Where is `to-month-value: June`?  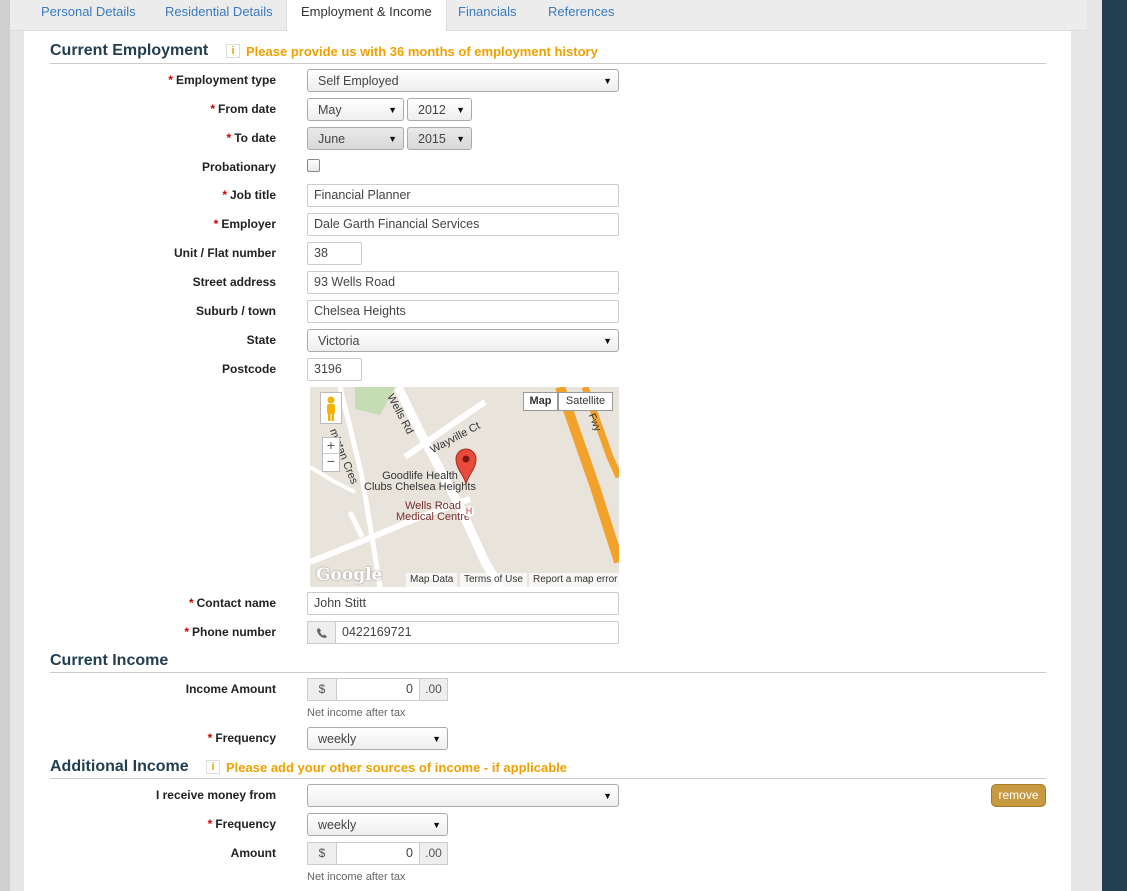
to-month-value: June is located at coordinates (332, 139).